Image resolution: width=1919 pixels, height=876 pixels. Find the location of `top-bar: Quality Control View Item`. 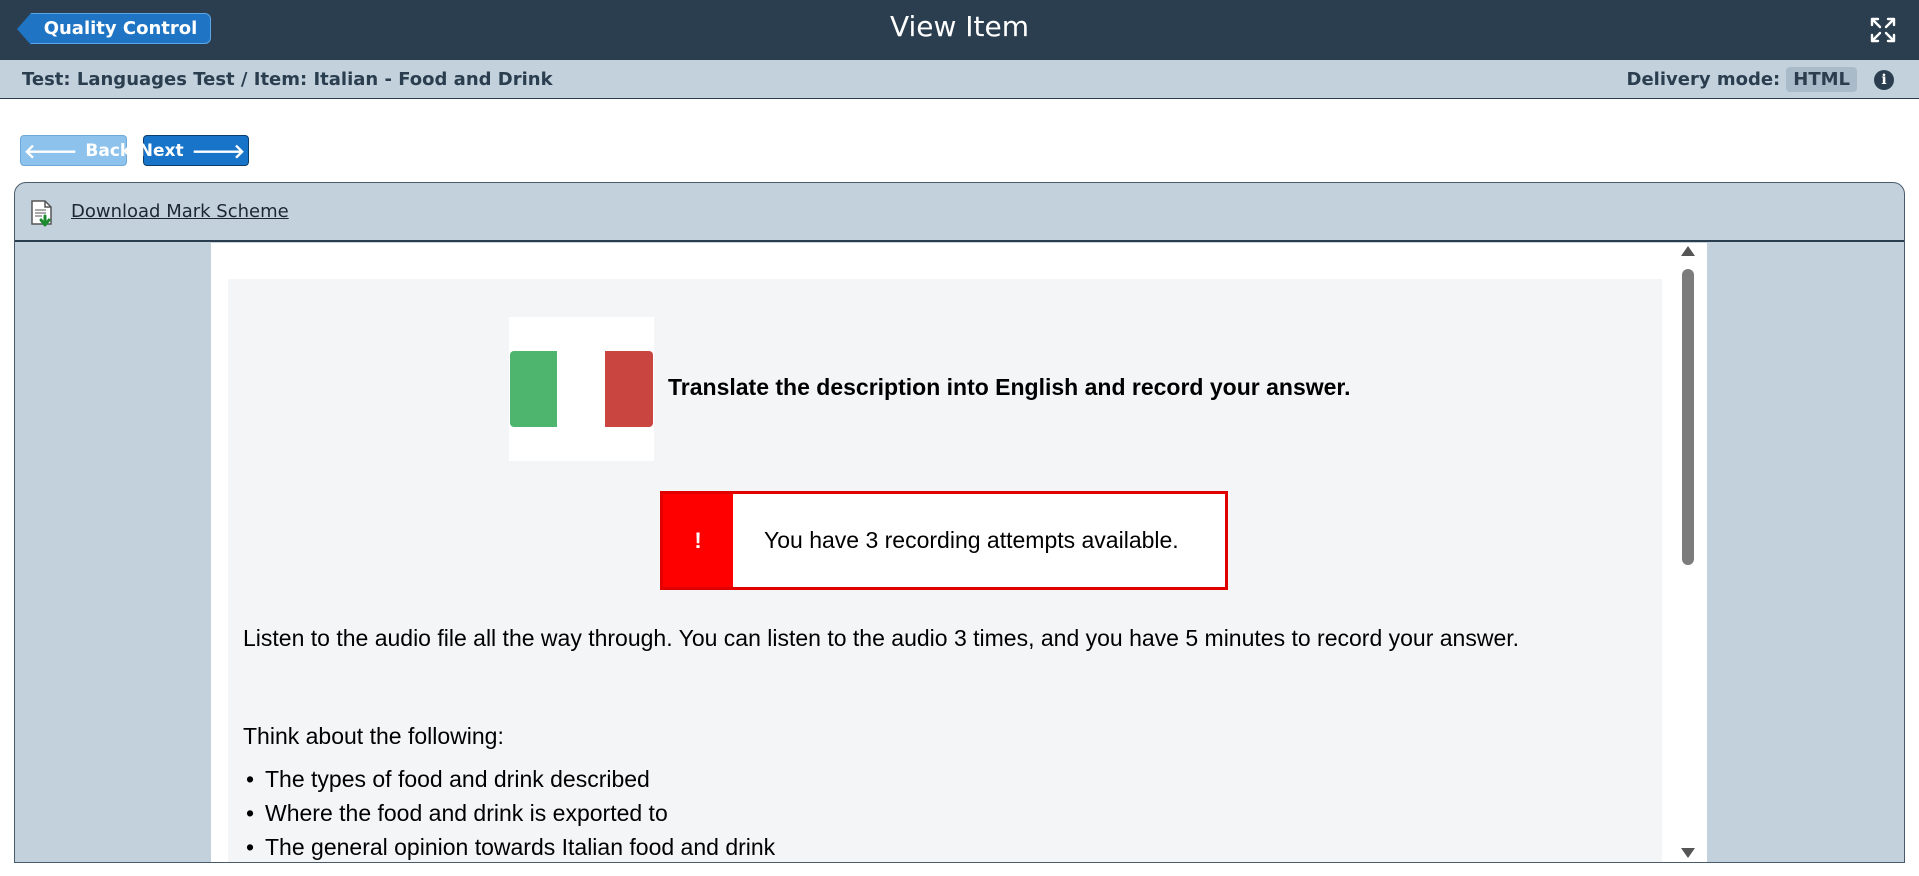

top-bar: Quality Control View Item is located at coordinates (959, 30).